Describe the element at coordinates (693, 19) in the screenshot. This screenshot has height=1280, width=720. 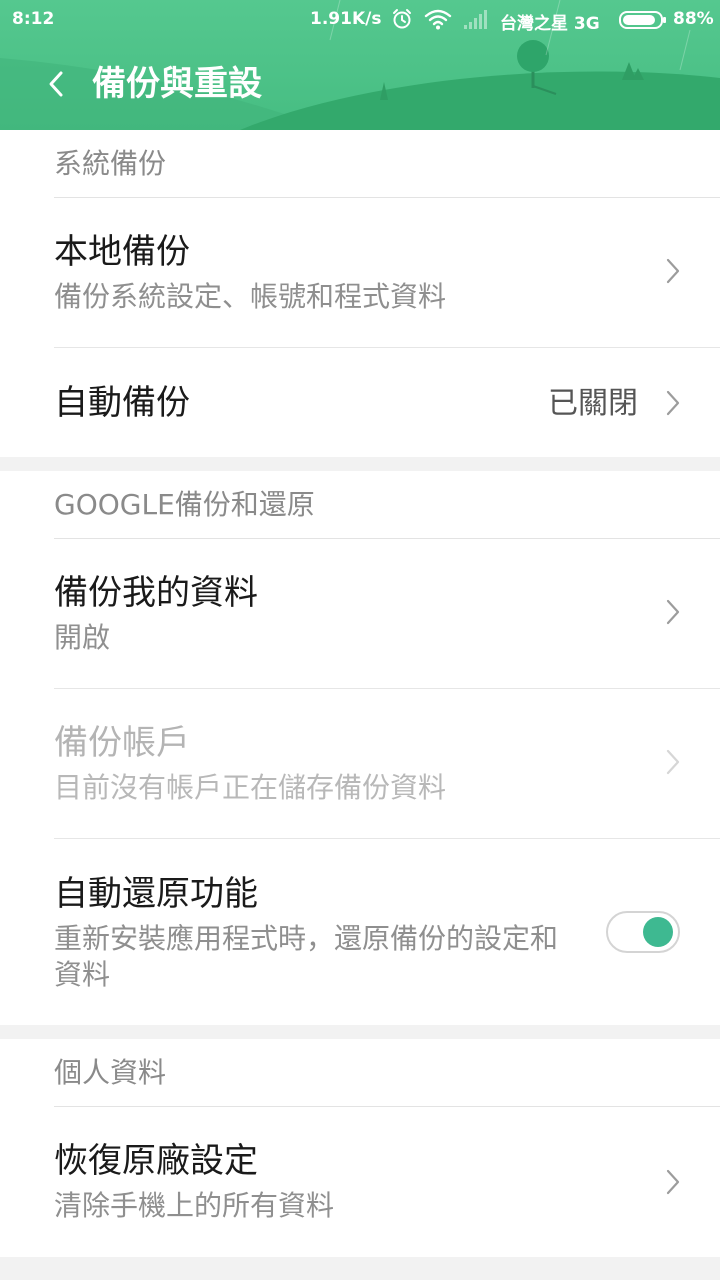
I see `battery-percent: 88%` at that location.